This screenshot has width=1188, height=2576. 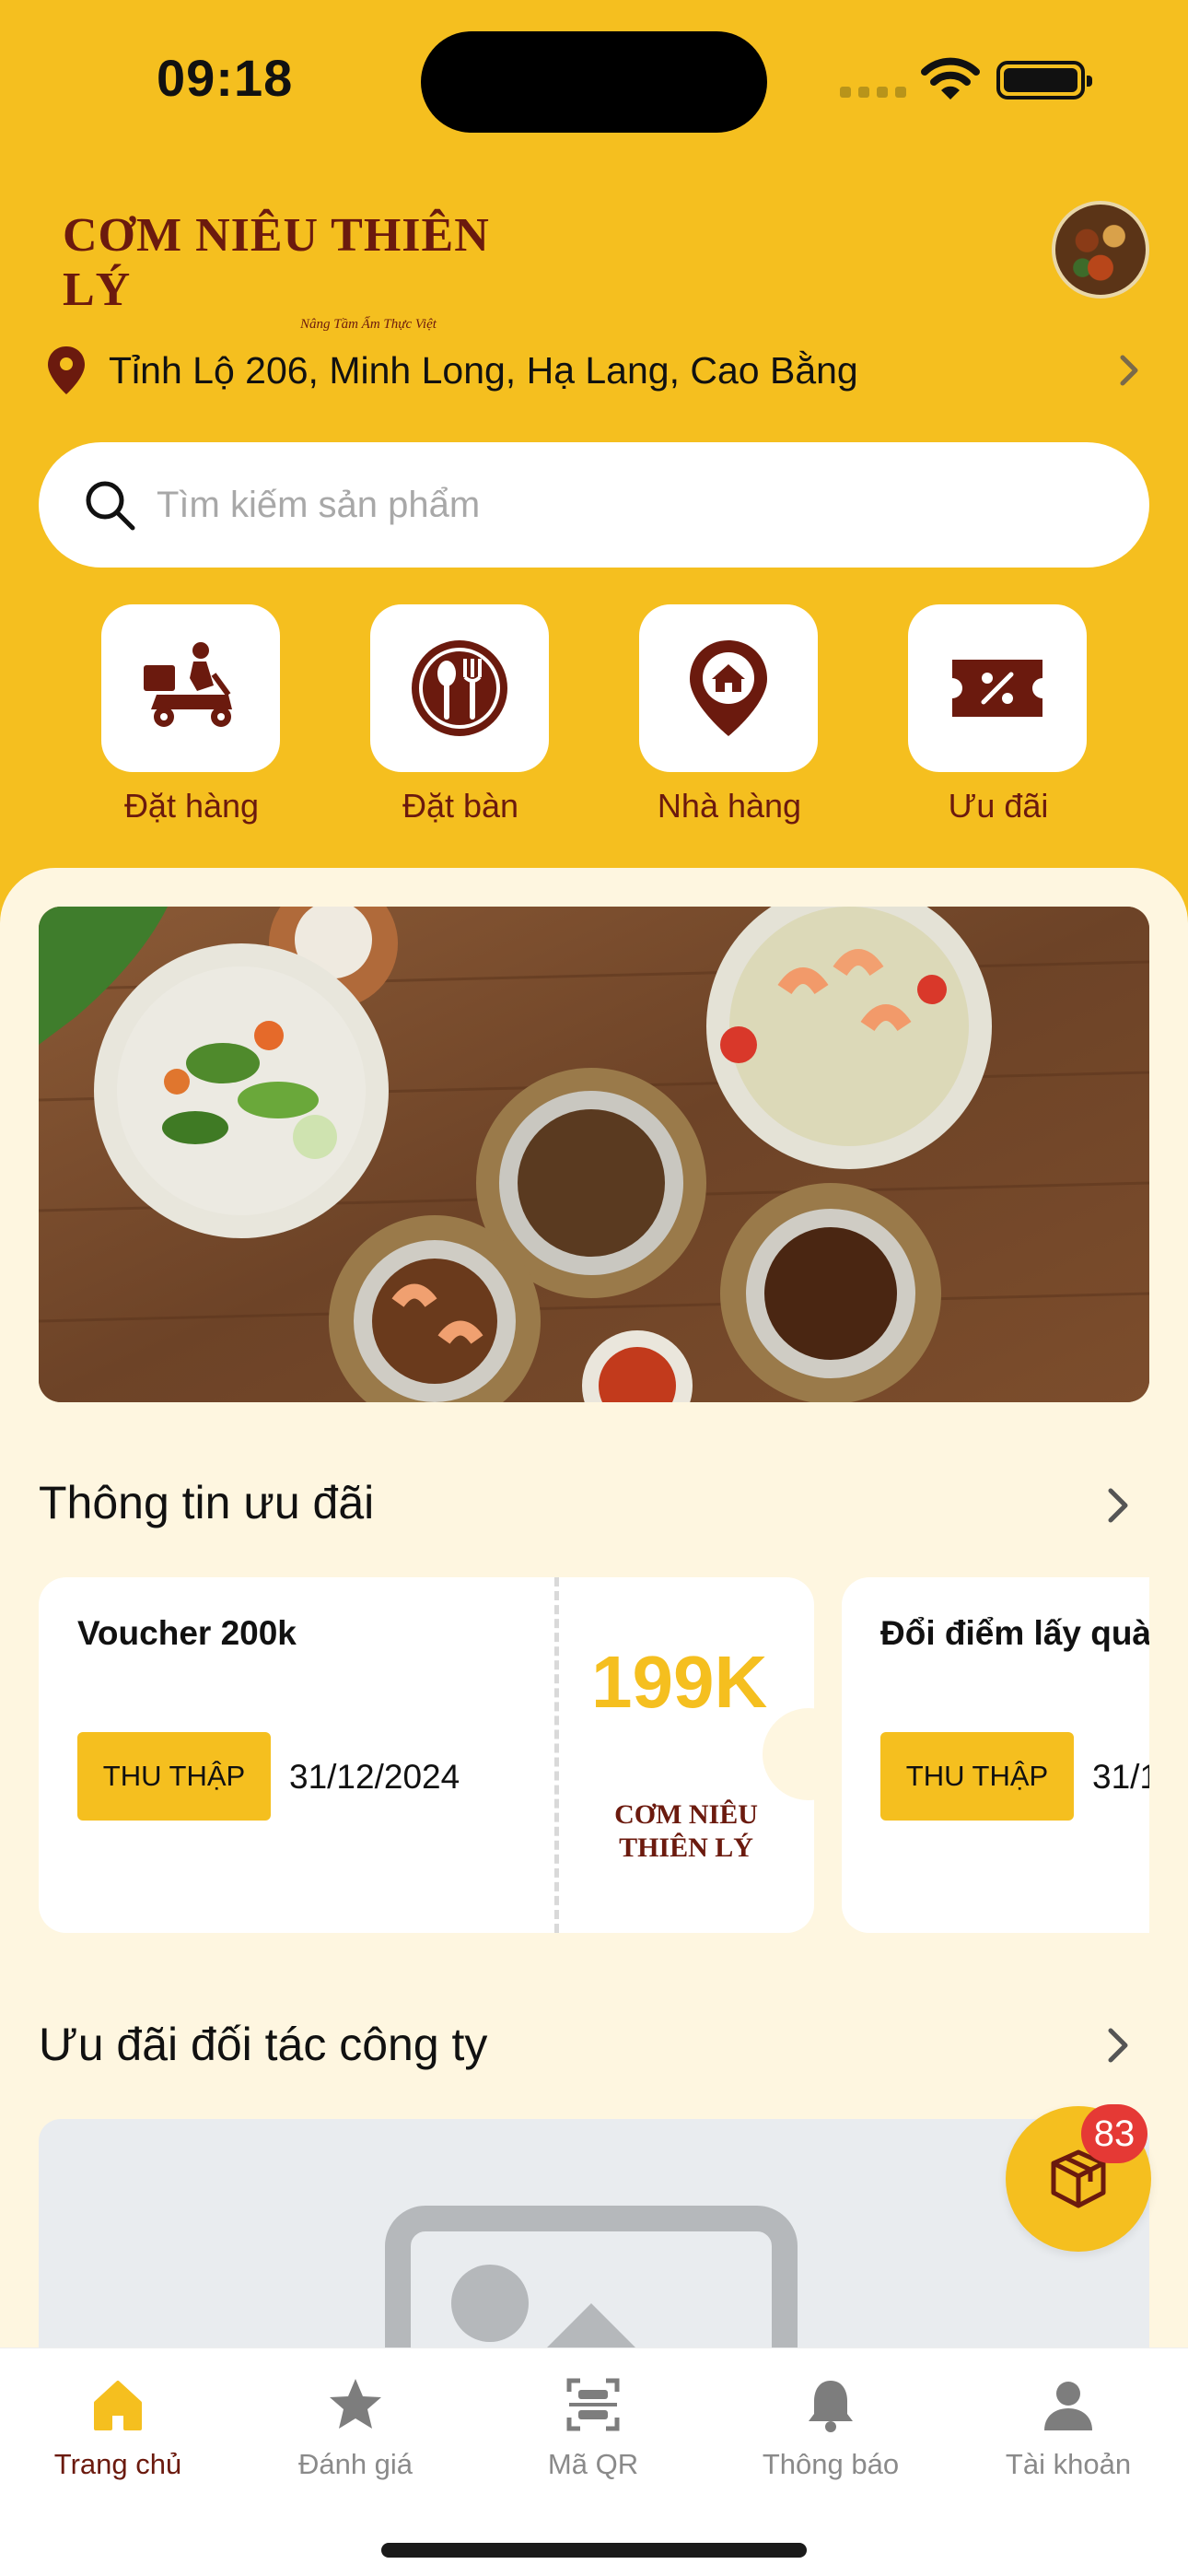 I want to click on promo-section-title: Thông tin ưu đãi, so click(x=207, y=1502).